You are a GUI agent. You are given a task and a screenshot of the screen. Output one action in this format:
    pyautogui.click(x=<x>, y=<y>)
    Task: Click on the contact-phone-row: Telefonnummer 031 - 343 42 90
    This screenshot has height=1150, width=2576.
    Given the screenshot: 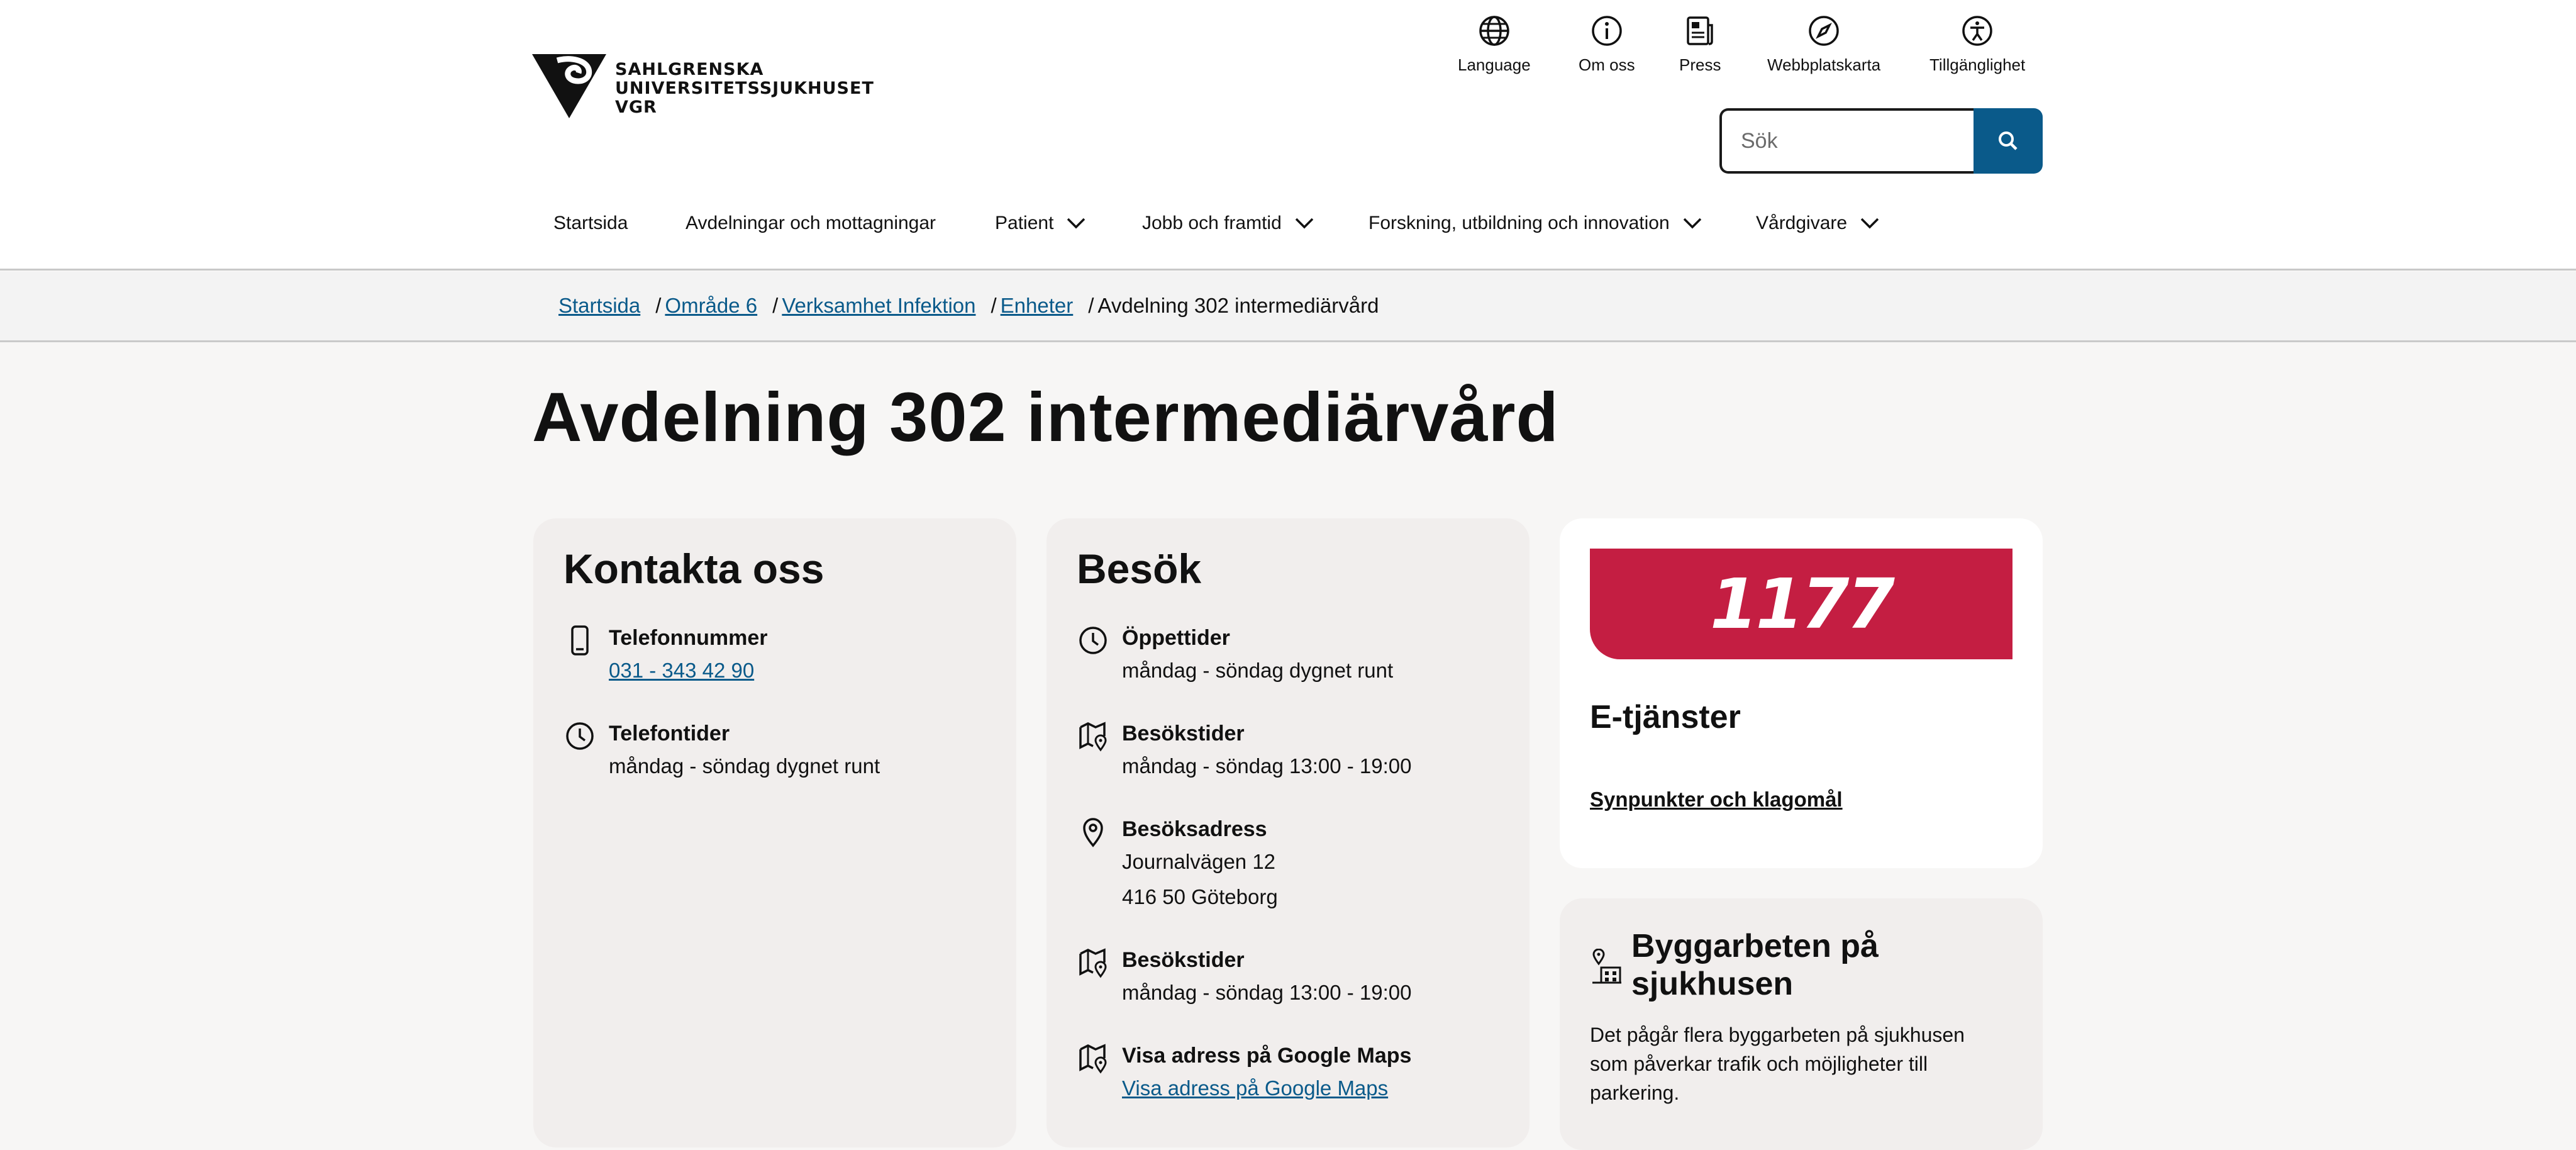 What is the action you would take?
    pyautogui.click(x=666, y=656)
    